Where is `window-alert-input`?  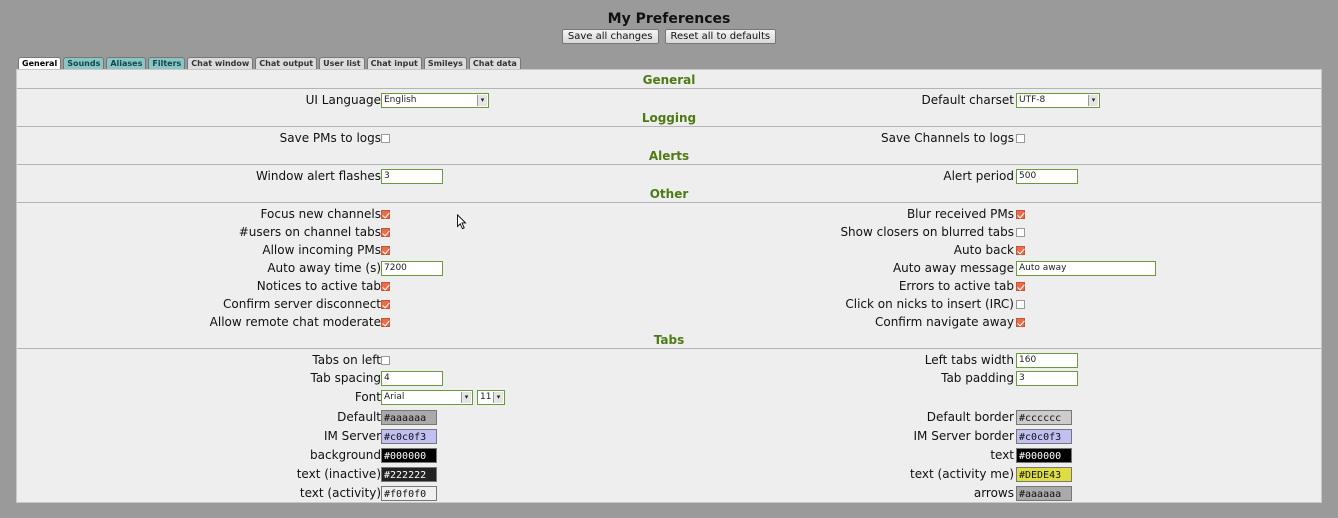
window-alert-input is located at coordinates (412, 176).